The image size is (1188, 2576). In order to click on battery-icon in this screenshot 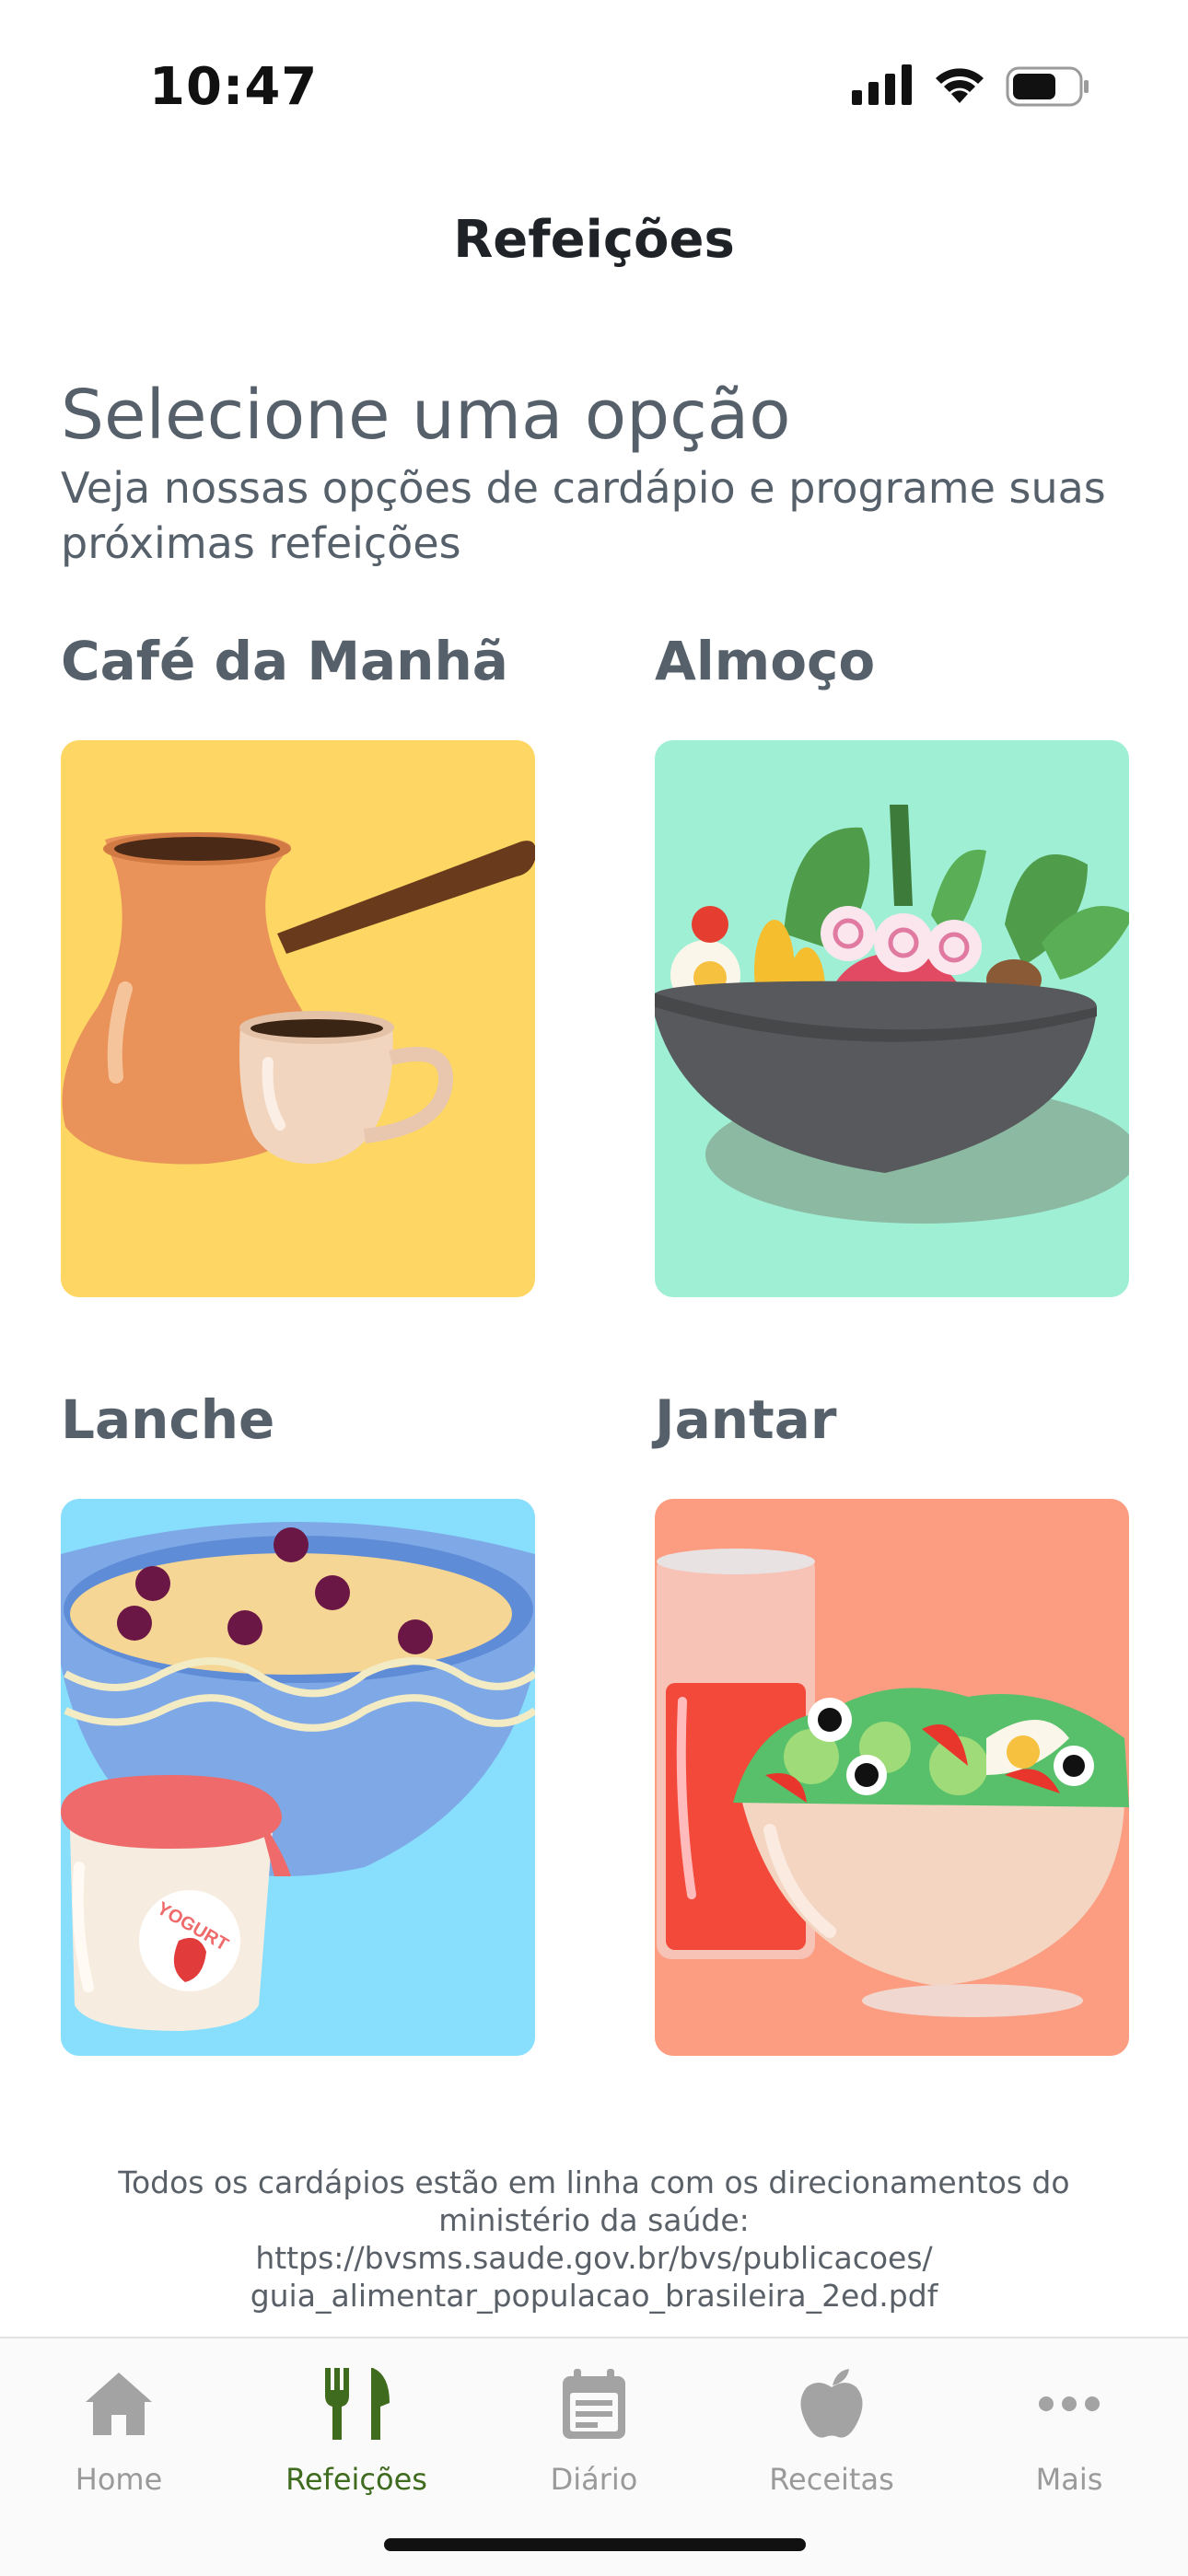, I will do `click(1048, 88)`.